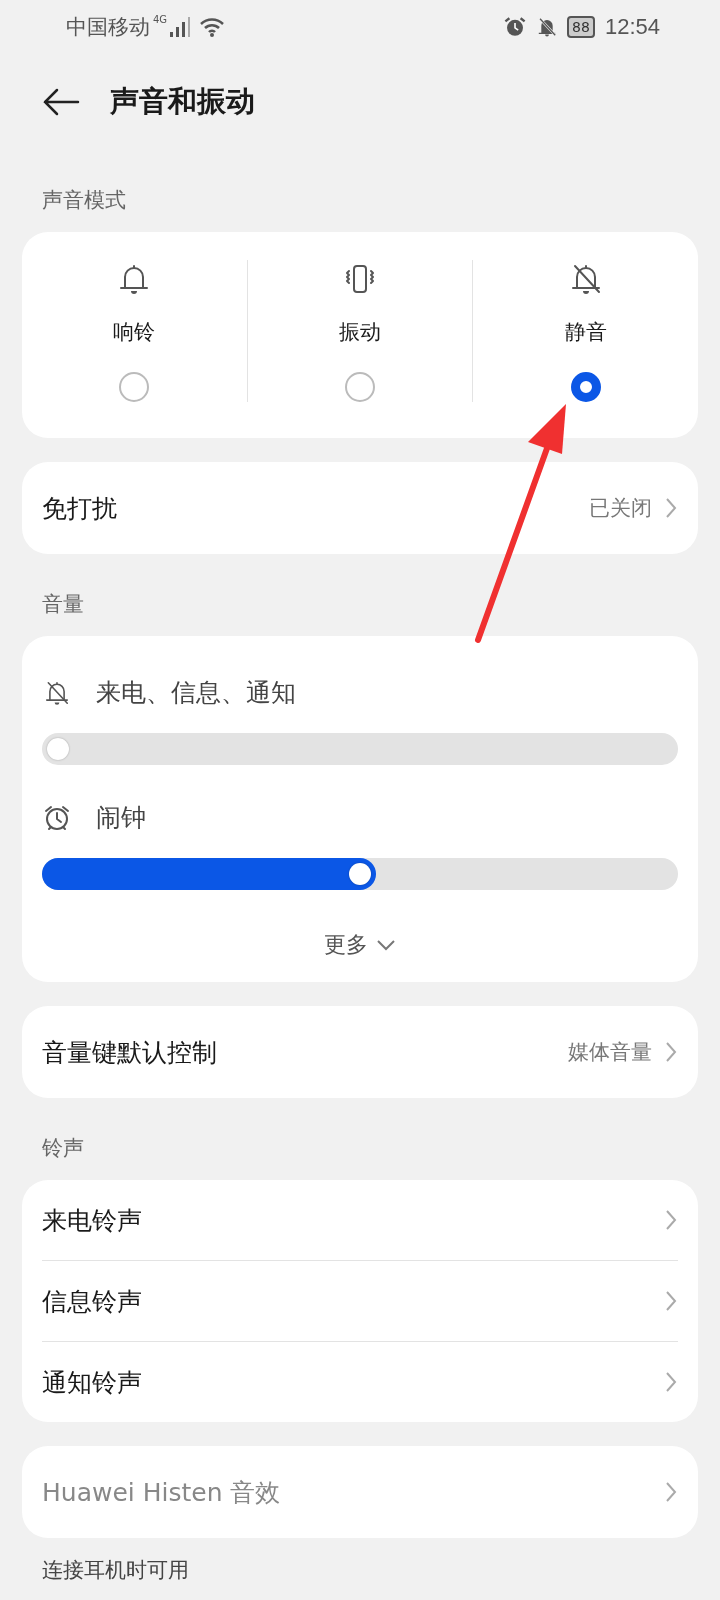 This screenshot has height=1600, width=720. I want to click on slider-label: 来电、信息、通知, so click(196, 693).